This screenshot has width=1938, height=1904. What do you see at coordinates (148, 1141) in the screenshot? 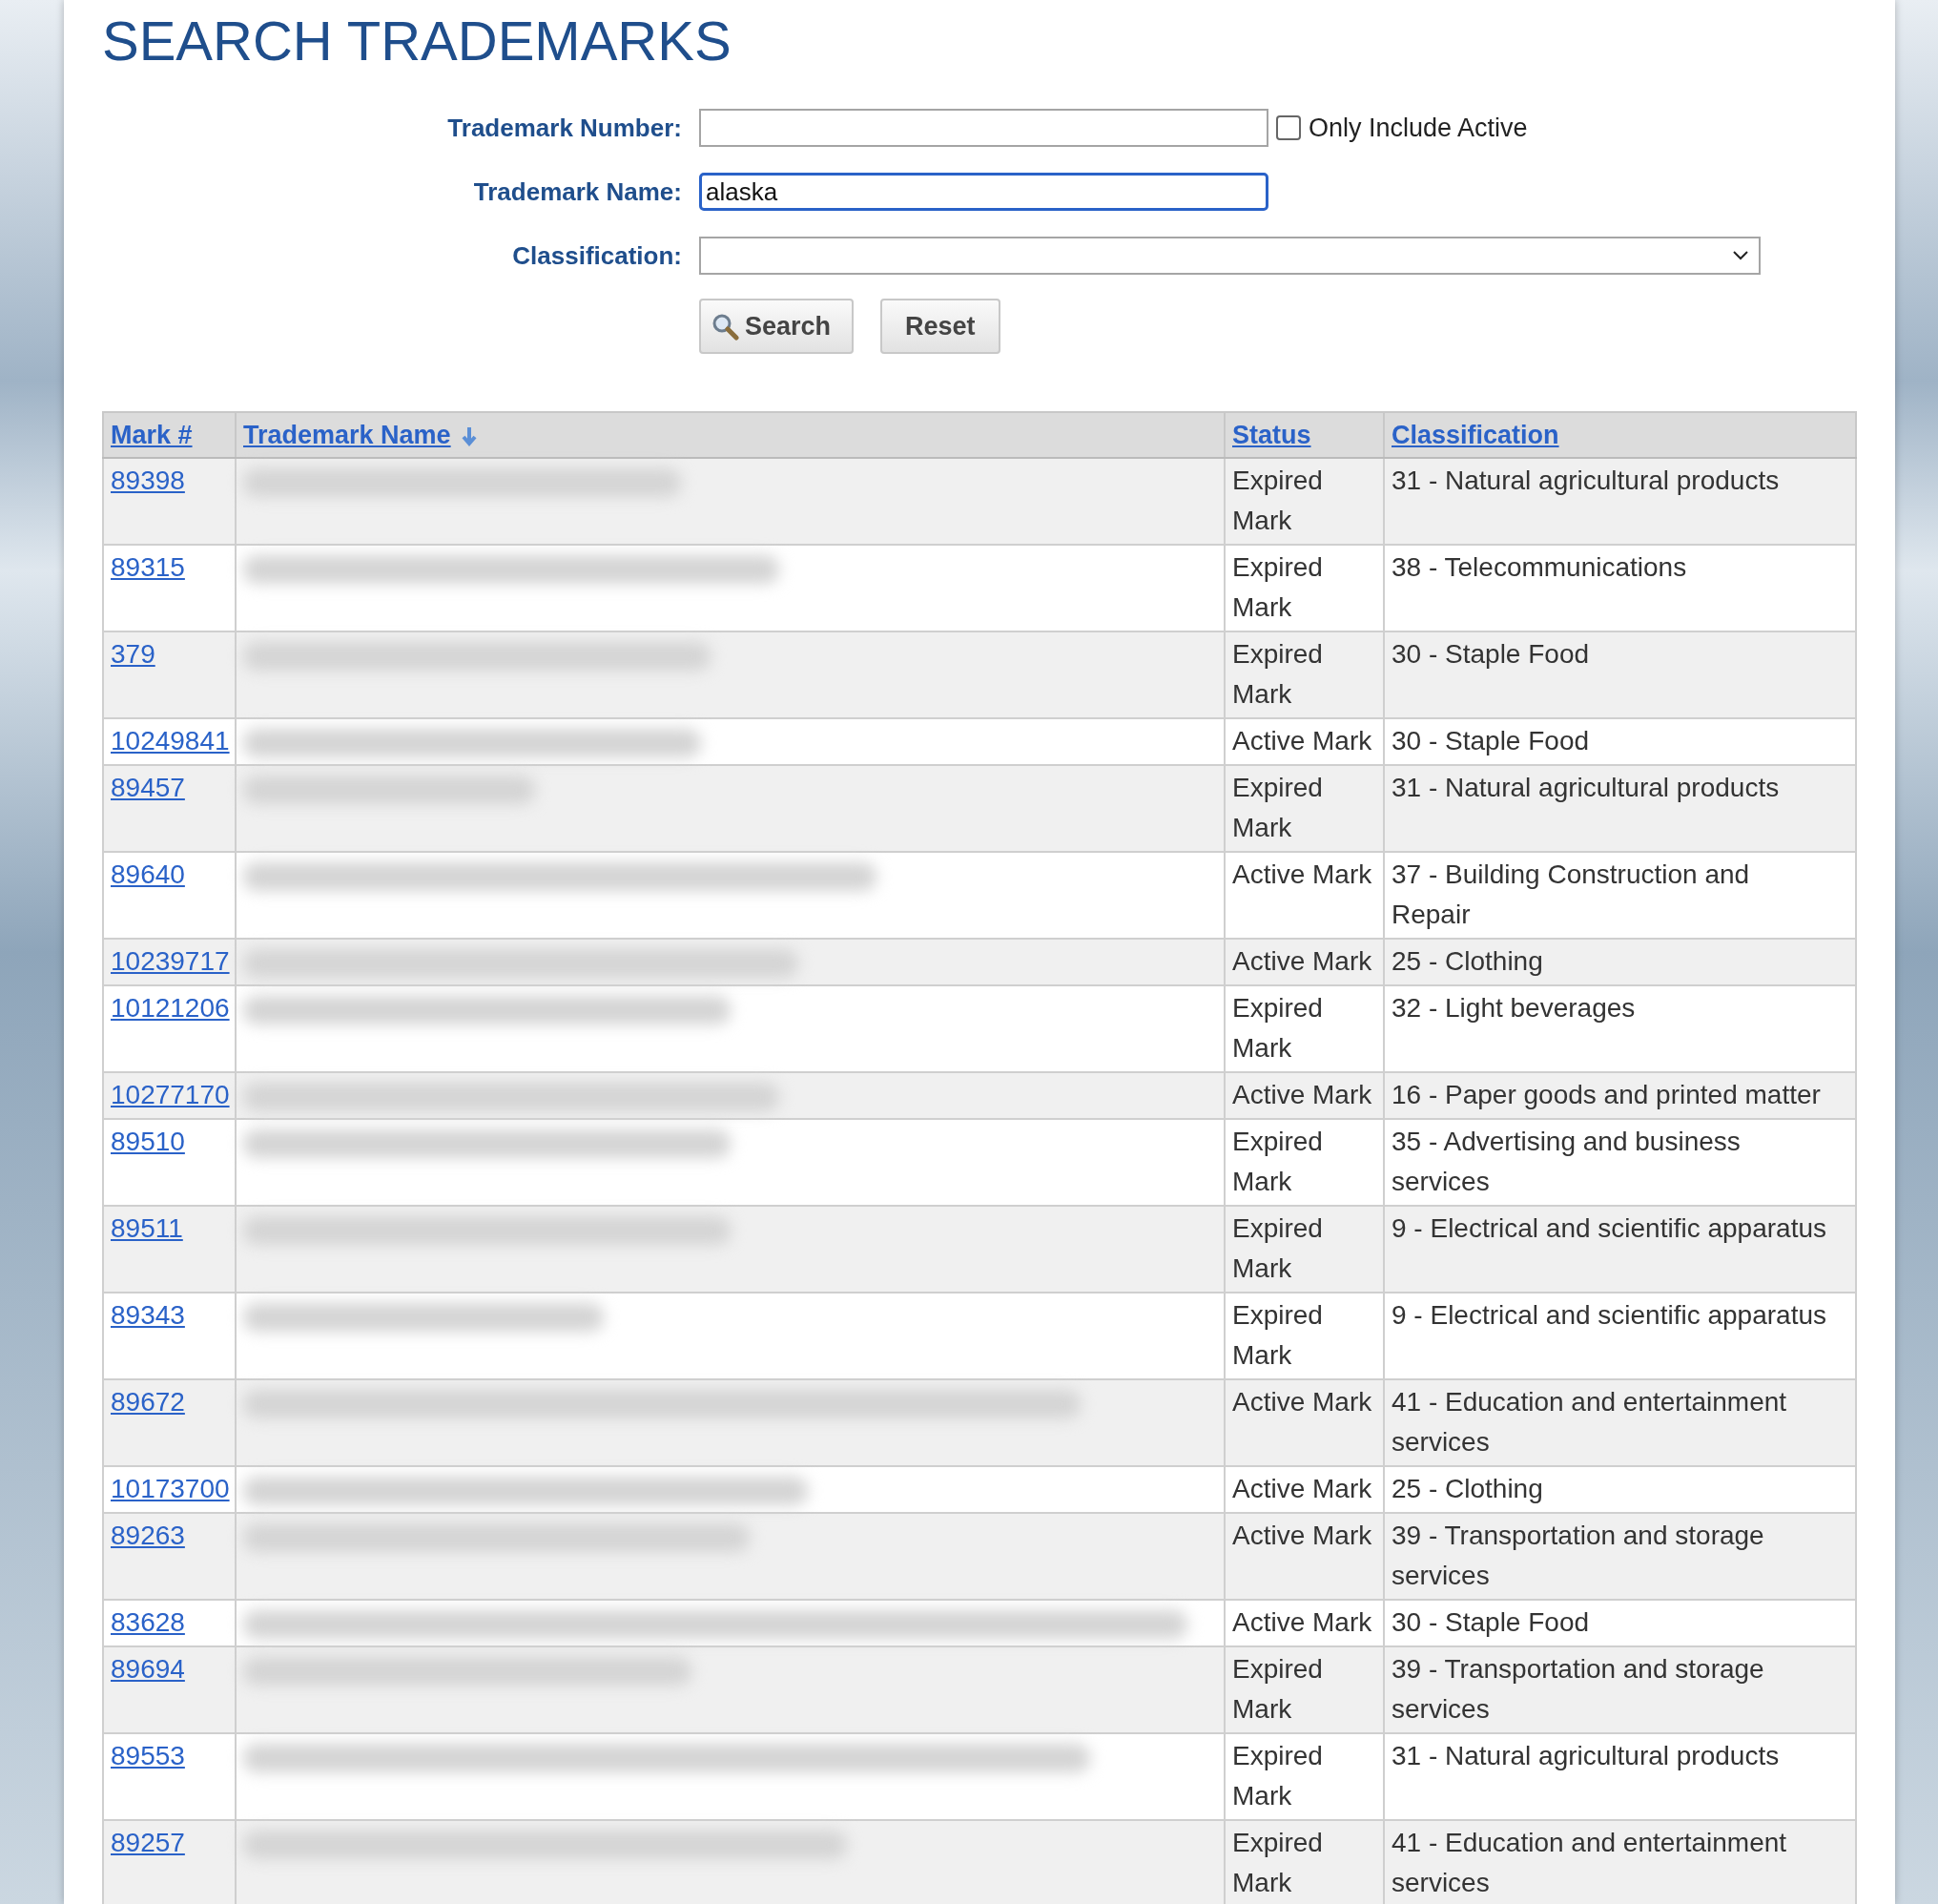
I see `mark-number-link: 89510` at bounding box center [148, 1141].